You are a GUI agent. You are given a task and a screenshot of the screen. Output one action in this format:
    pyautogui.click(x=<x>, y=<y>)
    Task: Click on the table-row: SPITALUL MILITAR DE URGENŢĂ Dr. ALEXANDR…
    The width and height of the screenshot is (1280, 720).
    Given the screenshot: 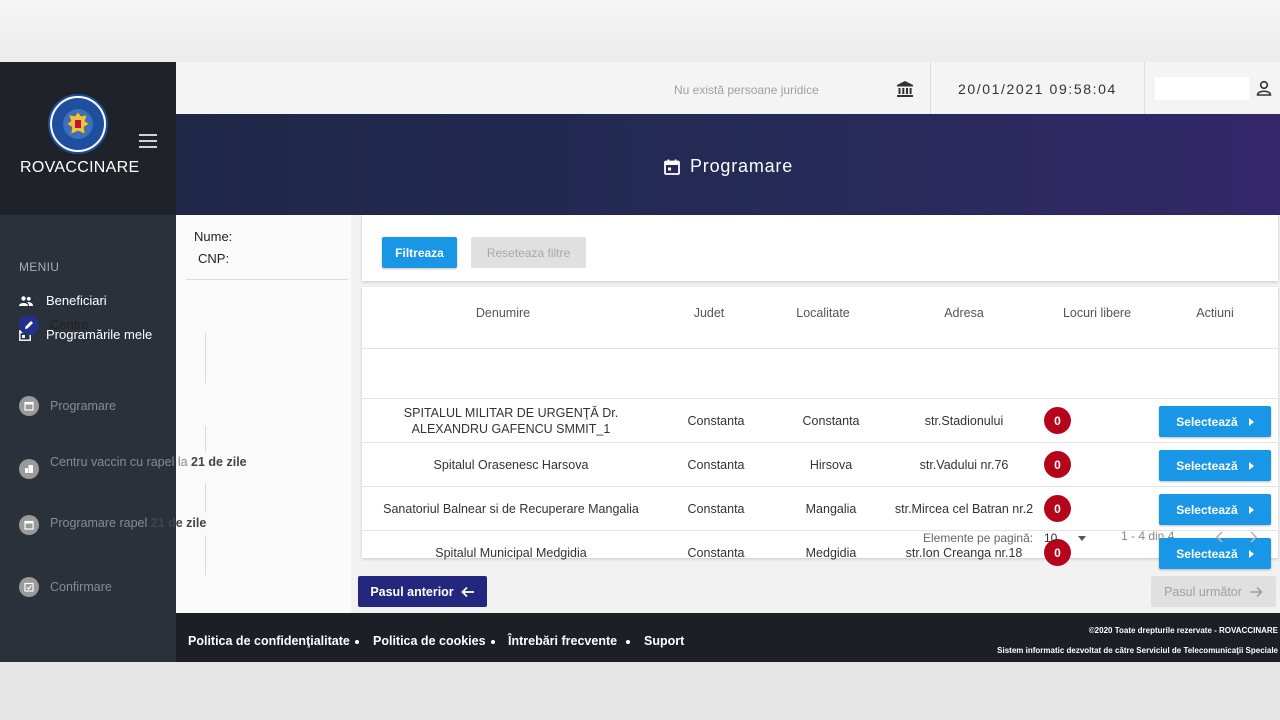 What is the action you would take?
    pyautogui.click(x=820, y=420)
    